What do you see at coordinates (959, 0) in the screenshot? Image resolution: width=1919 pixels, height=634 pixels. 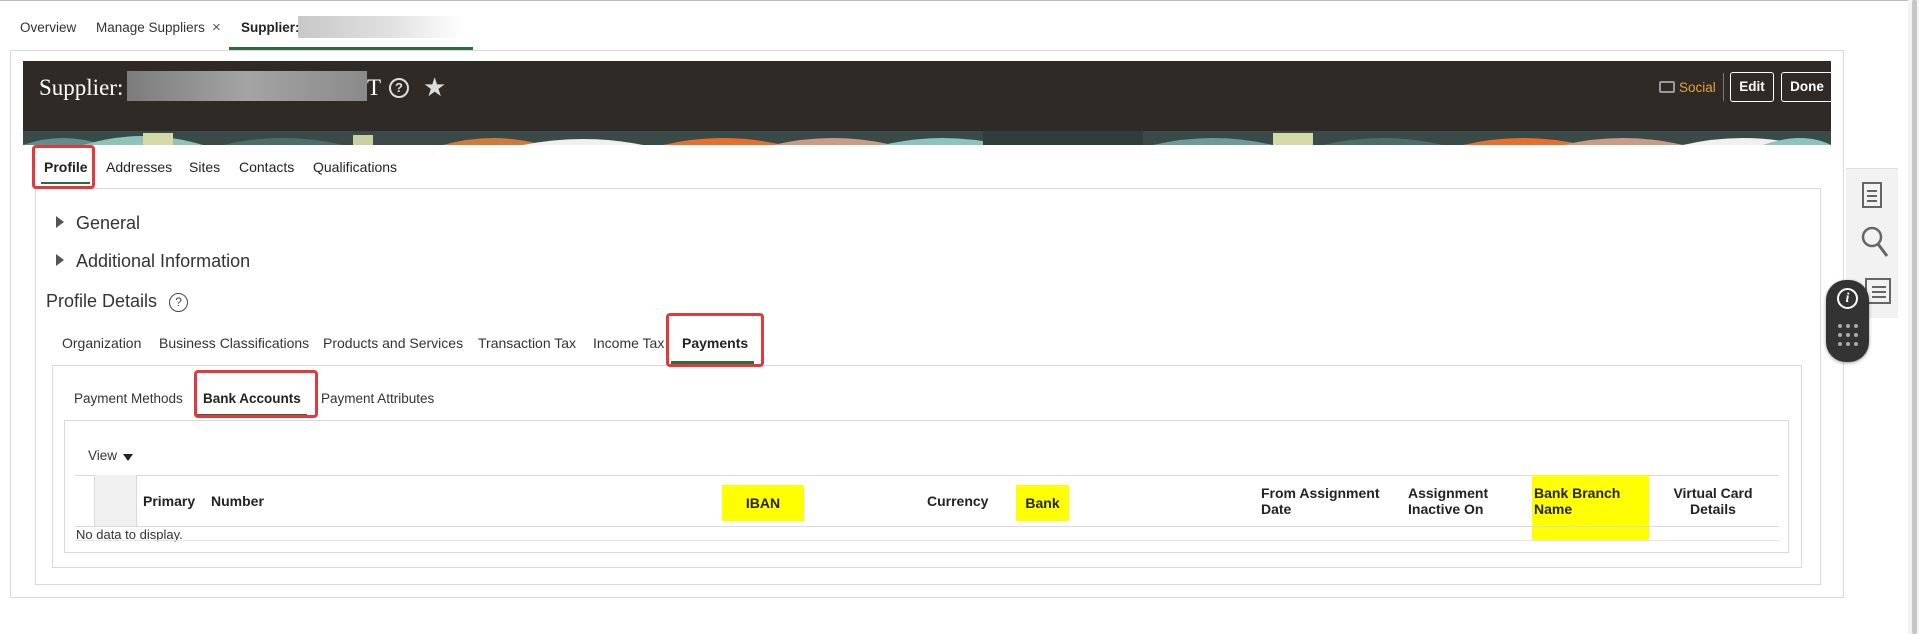 I see `top-border` at bounding box center [959, 0].